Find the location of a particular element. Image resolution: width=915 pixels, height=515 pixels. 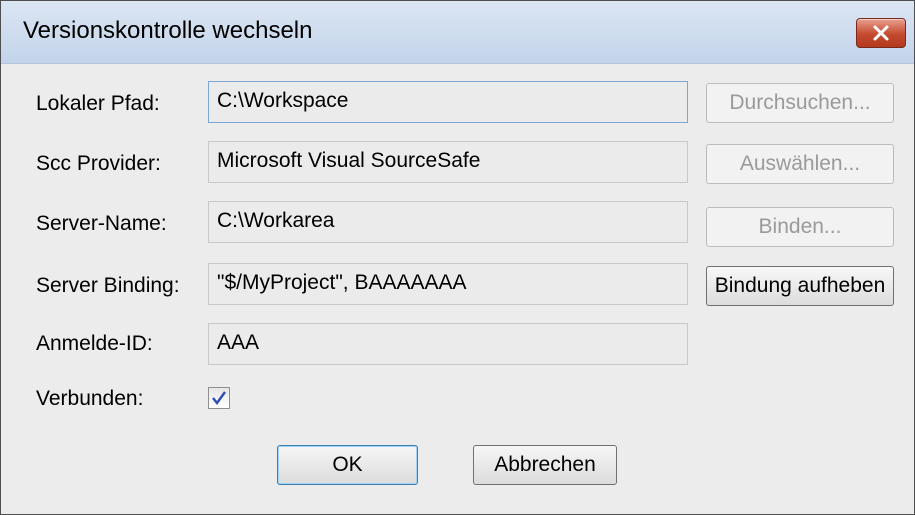

scc-provider-field: Microsoft Visual SourceSafe is located at coordinates (448, 162).